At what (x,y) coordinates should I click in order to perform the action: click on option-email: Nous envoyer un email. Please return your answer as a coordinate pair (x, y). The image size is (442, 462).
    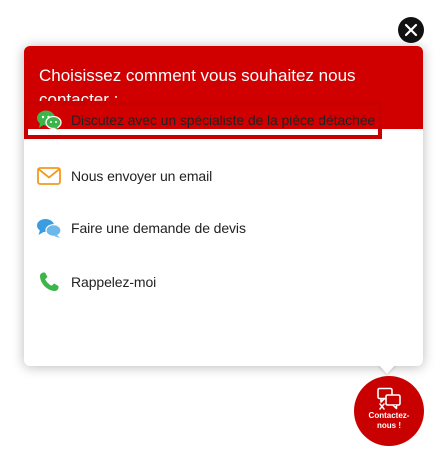
    Looking at the image, I should click on (204, 176).